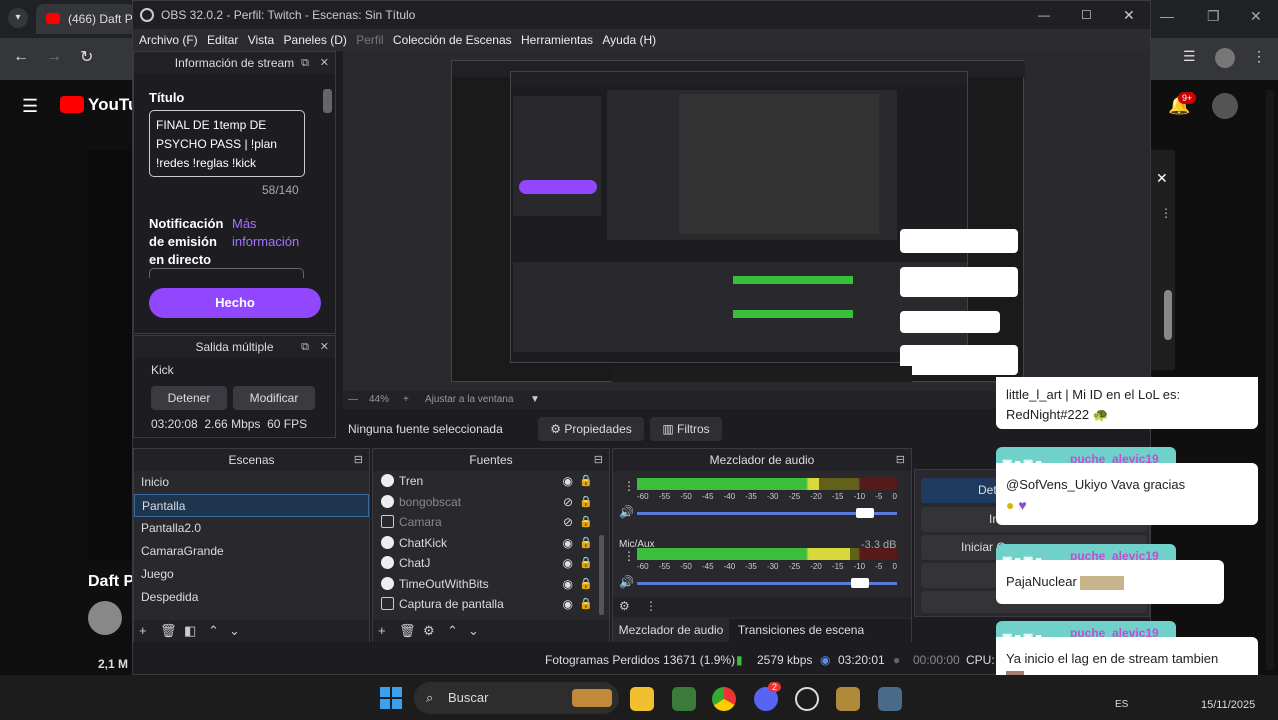  Describe the element at coordinates (1225, 58) in the screenshot. I see `profile-avatar` at that location.